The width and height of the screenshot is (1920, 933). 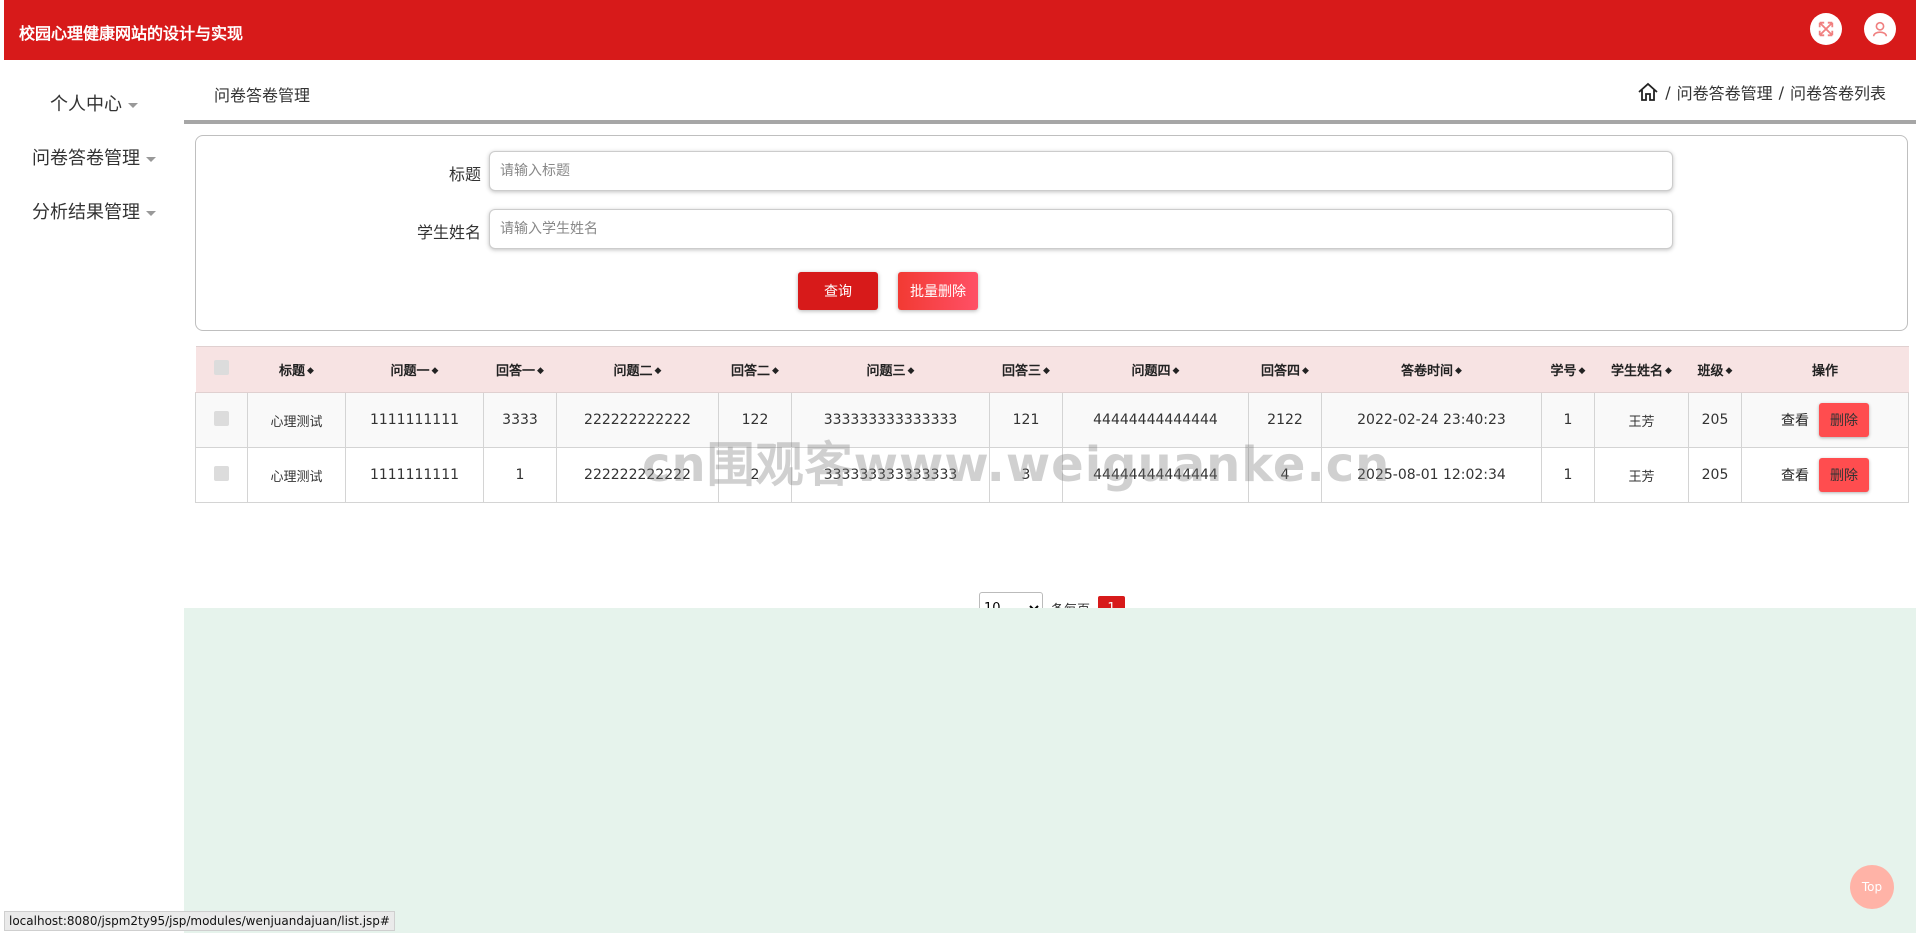 What do you see at coordinates (960, 30) in the screenshot?
I see `top-bar: 校园心理健康网站的设计与实现` at bounding box center [960, 30].